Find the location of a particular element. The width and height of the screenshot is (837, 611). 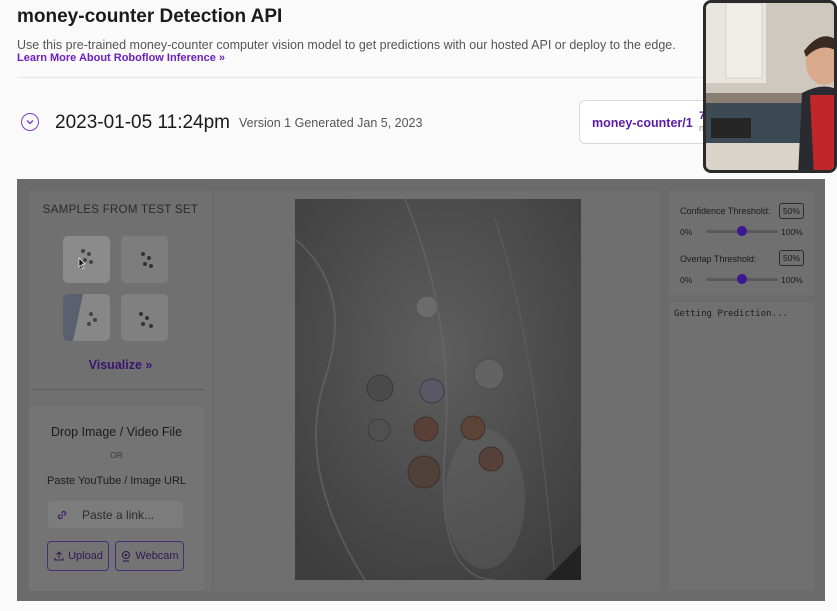

upload-icon is located at coordinates (59, 556).